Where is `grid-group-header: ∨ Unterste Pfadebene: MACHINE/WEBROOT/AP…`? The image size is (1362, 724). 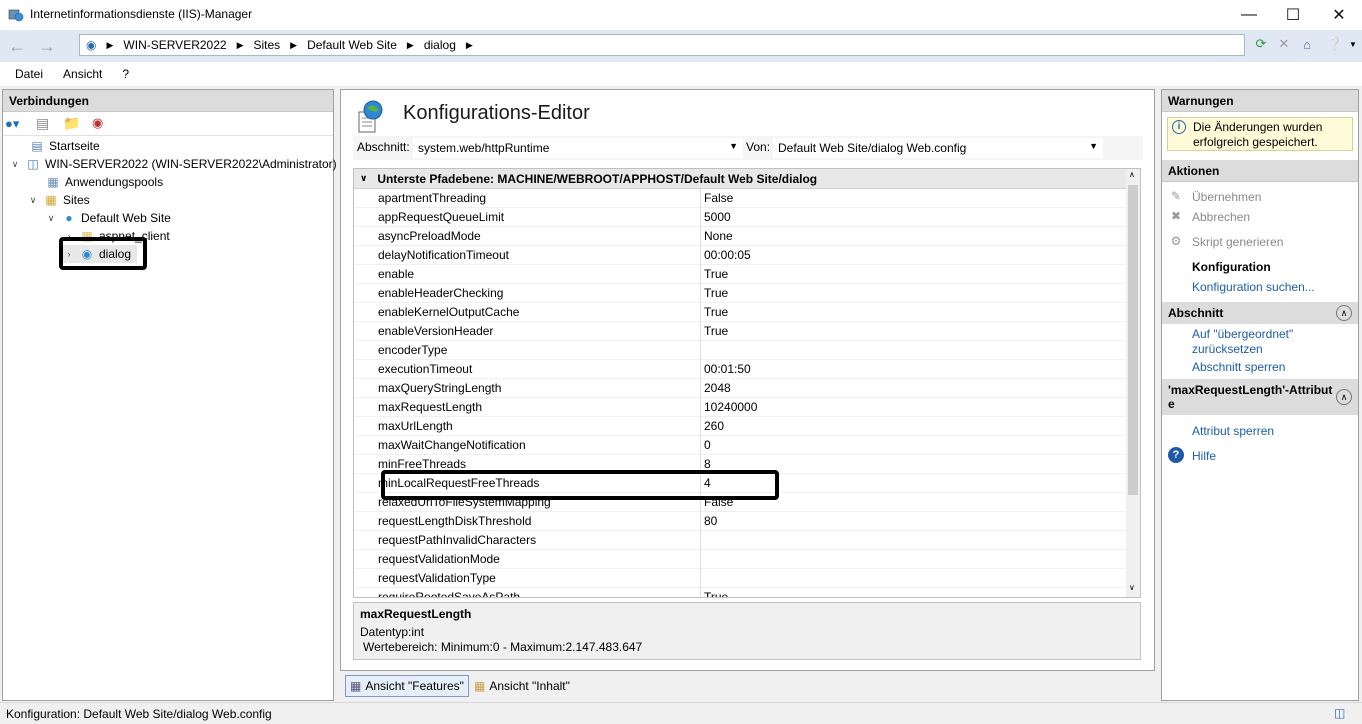 grid-group-header: ∨ Unterste Pfadebene: MACHINE/WEBROOT/AP… is located at coordinates (740, 179).